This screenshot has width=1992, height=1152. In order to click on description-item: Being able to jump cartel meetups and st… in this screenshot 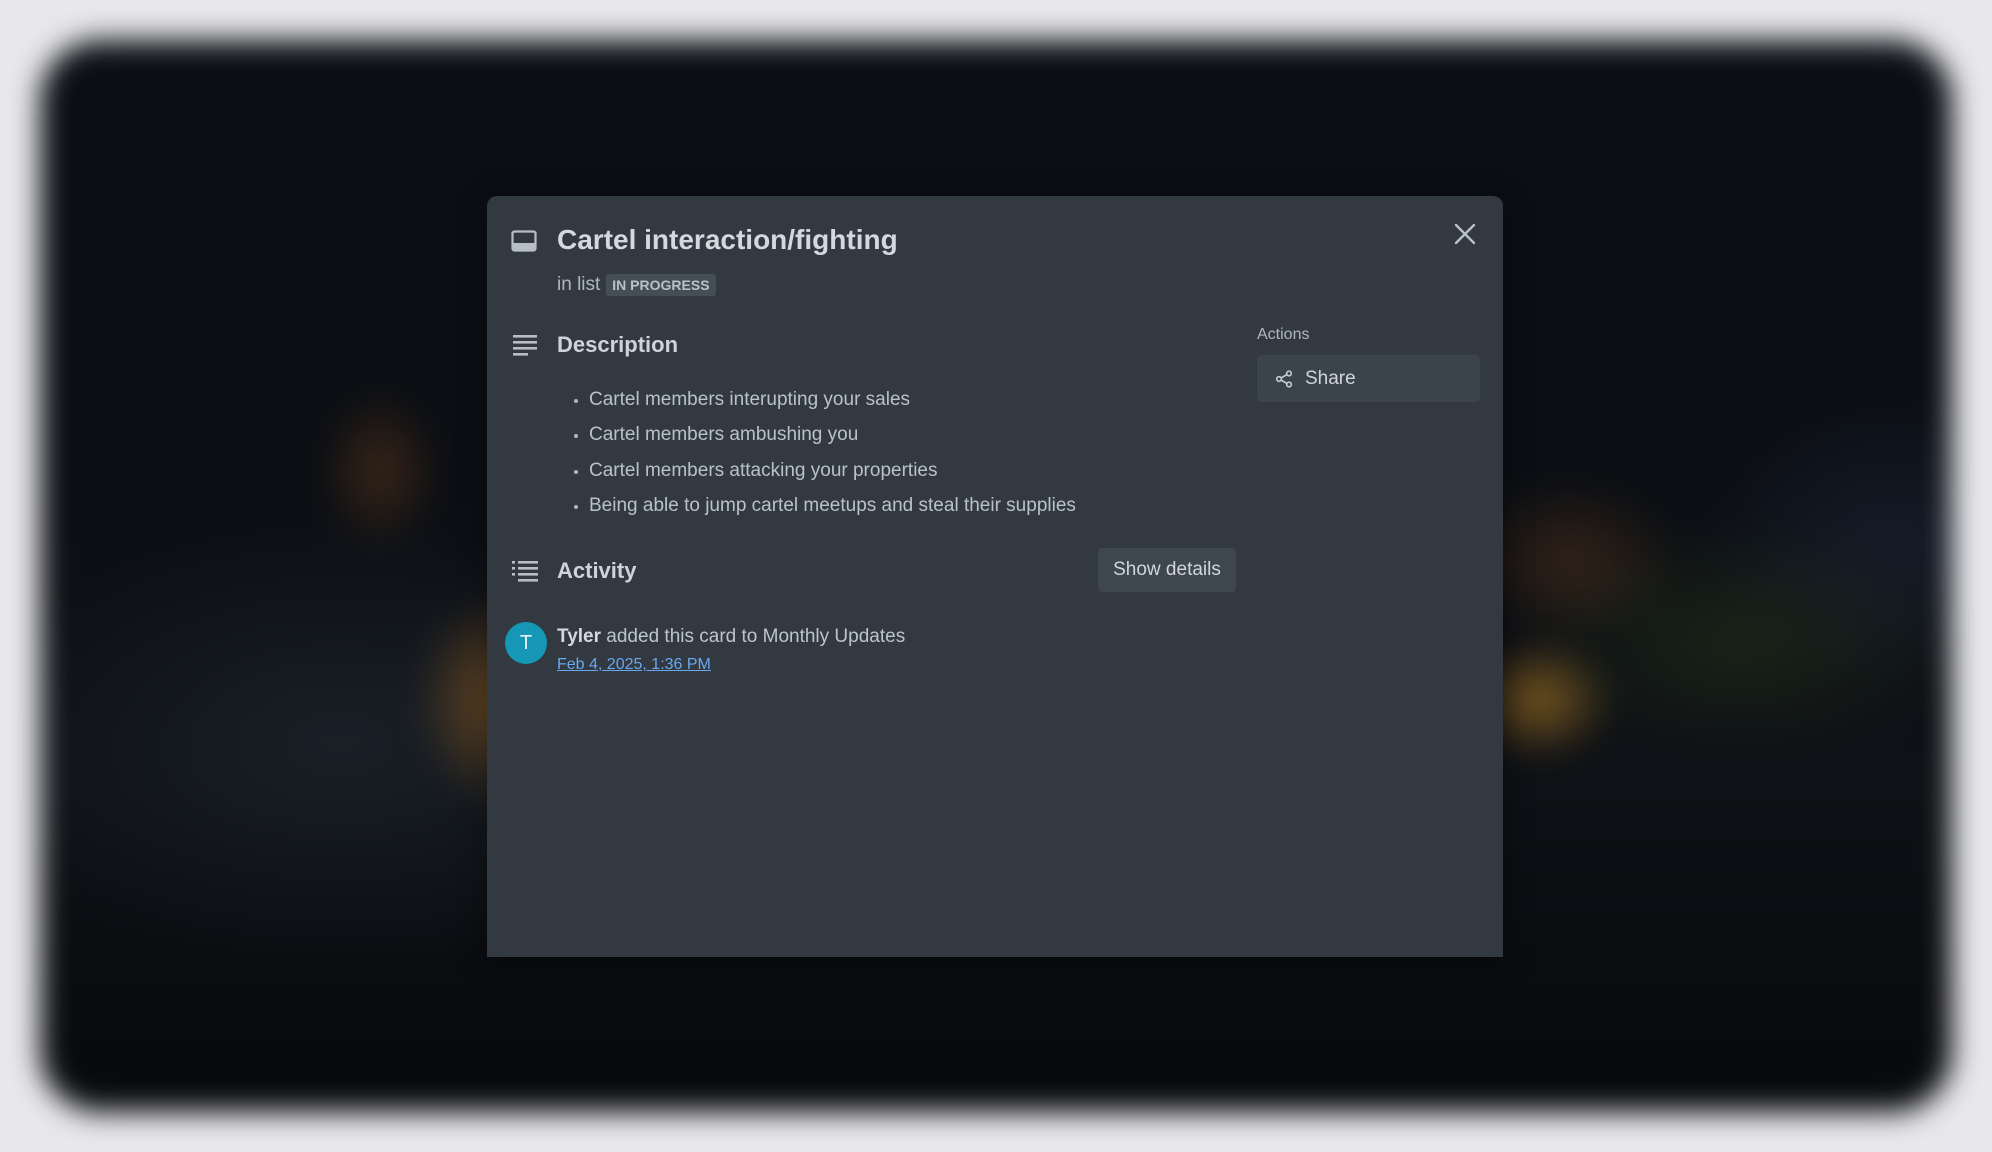, I will do `click(832, 509)`.